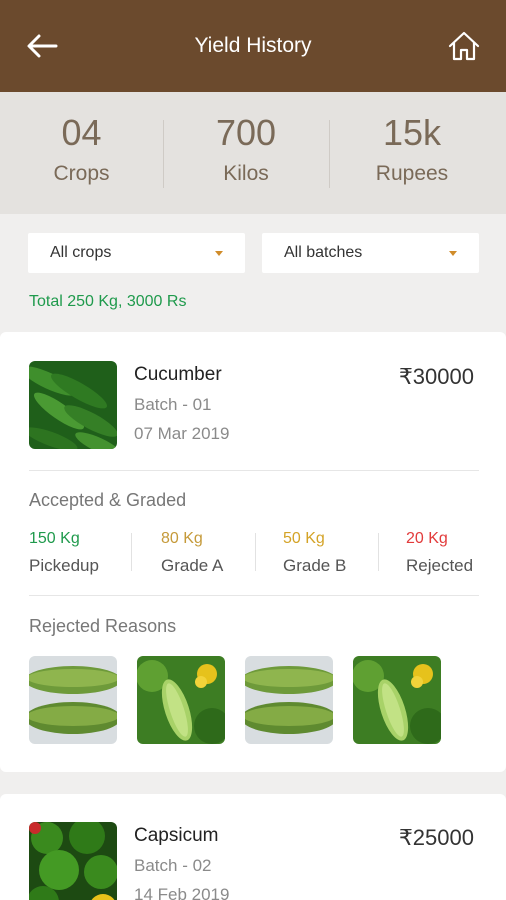 Image resolution: width=506 pixels, height=900 pixels. What do you see at coordinates (81, 132) in the screenshot?
I see `stat-value: 04` at bounding box center [81, 132].